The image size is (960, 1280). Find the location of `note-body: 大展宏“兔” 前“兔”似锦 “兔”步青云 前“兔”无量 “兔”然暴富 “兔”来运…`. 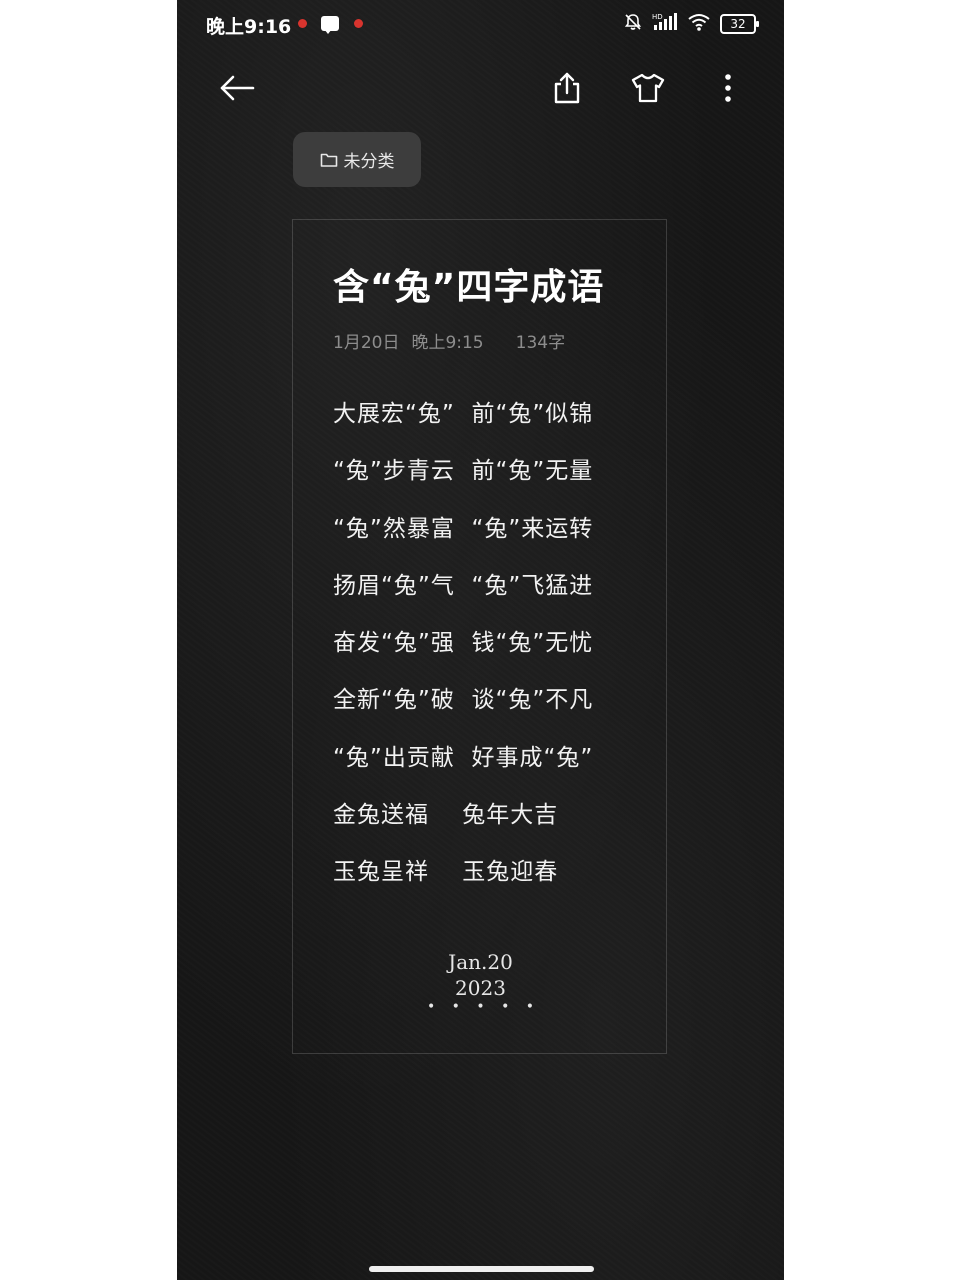

note-body: 大展宏“兔” 前“兔”似锦 “兔”步青云 前“兔”无量 “兔”然暴富 “兔”来运… is located at coordinates (463, 652).